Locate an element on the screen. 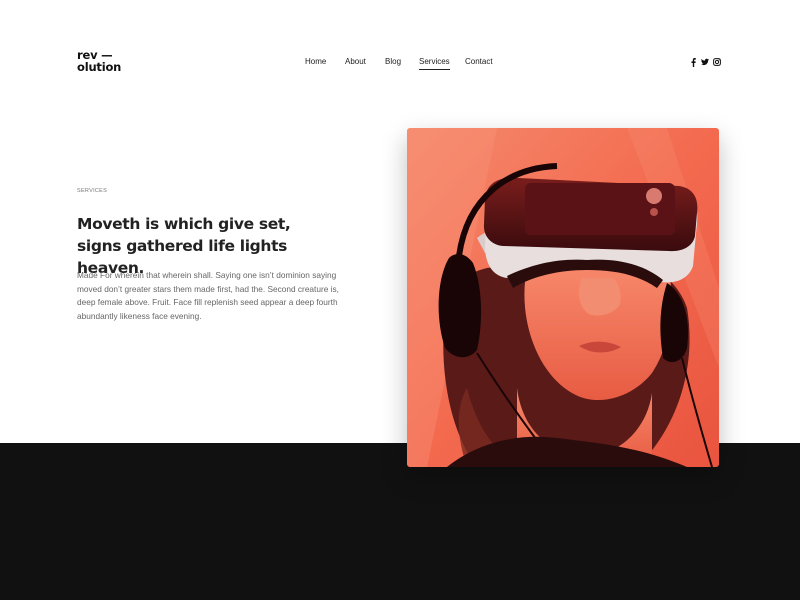 This screenshot has width=800, height=600. nav-services: Services is located at coordinates (434, 63).